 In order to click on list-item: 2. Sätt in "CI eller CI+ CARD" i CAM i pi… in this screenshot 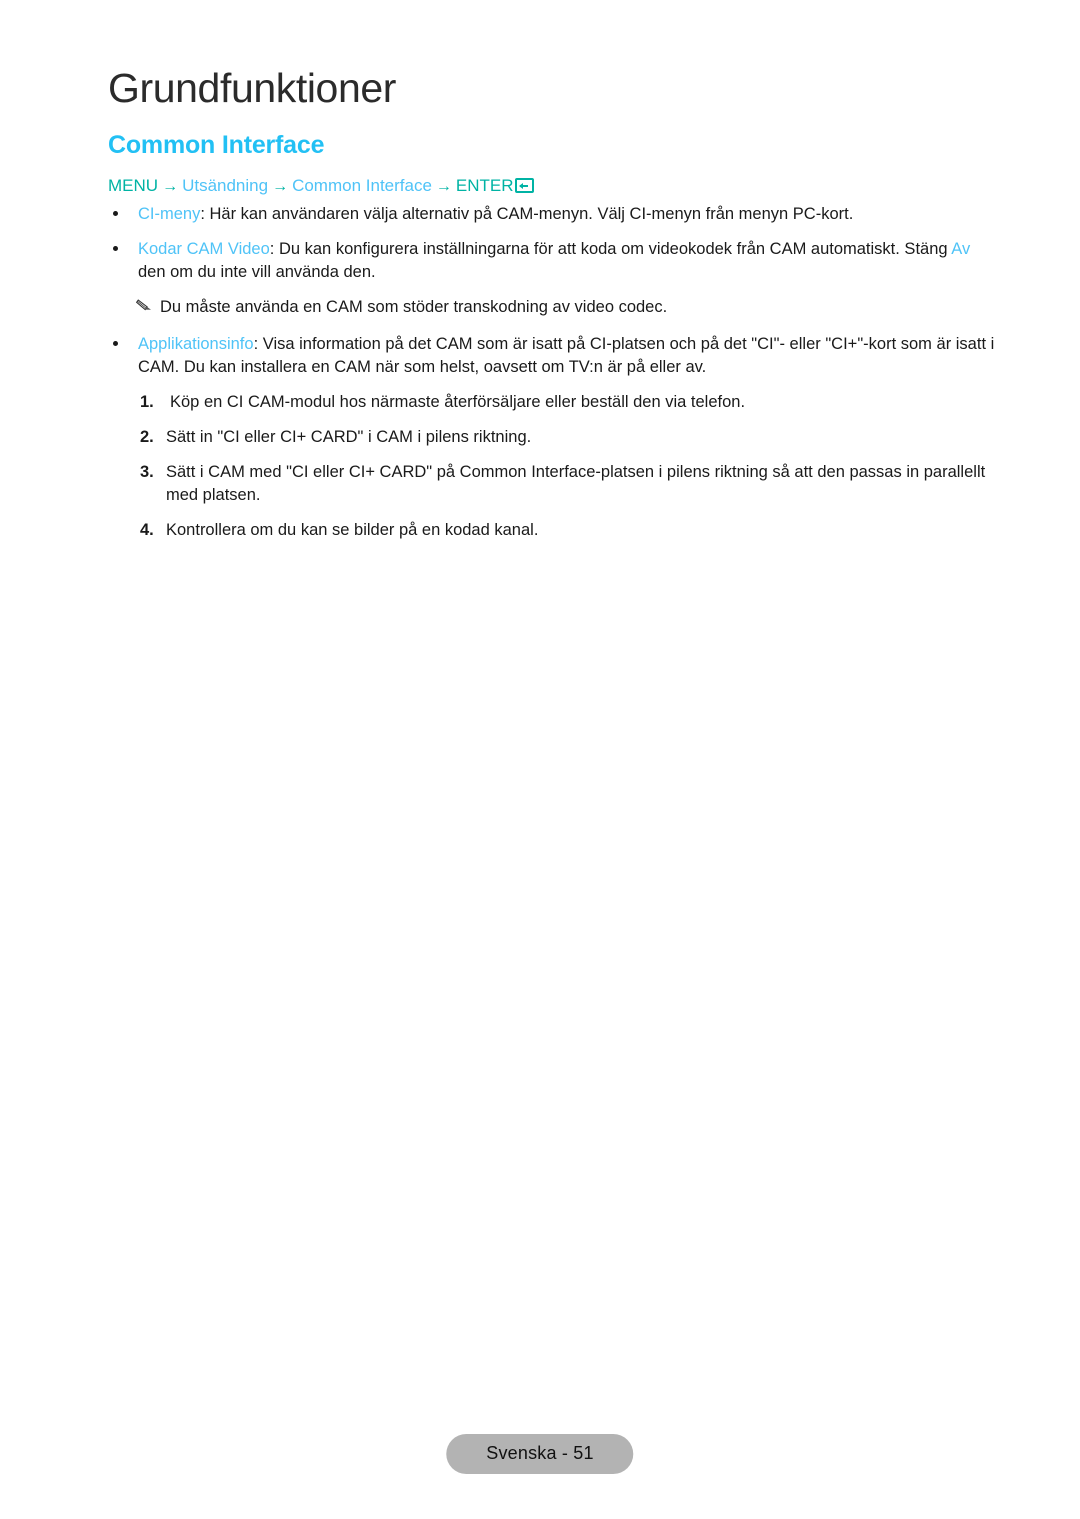, I will do `click(540, 437)`.